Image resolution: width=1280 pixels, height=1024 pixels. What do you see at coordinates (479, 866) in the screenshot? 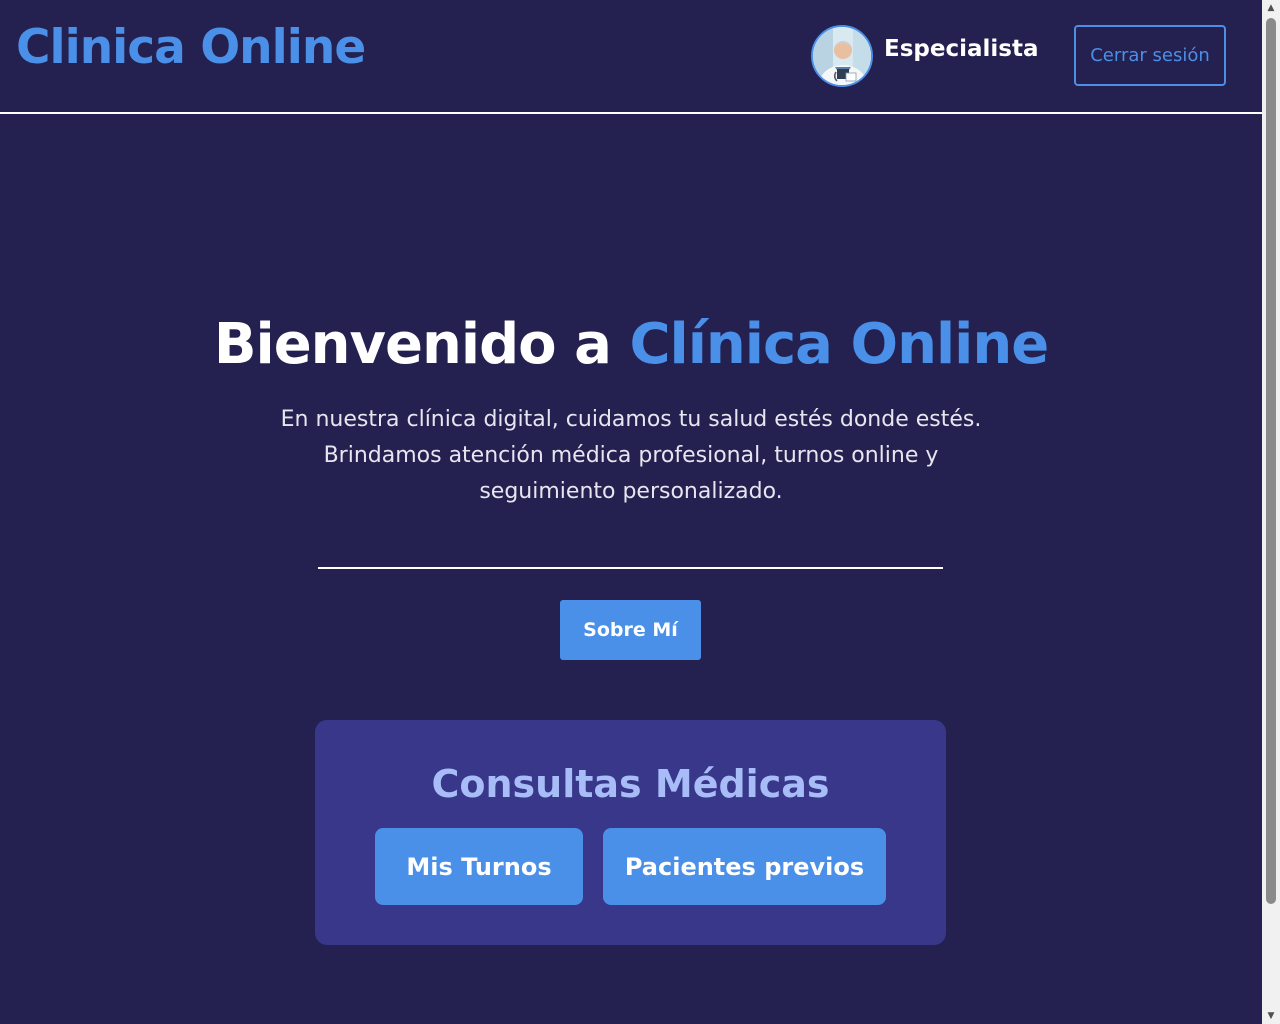
I see `my-appointments-button: Mis Turnos` at bounding box center [479, 866].